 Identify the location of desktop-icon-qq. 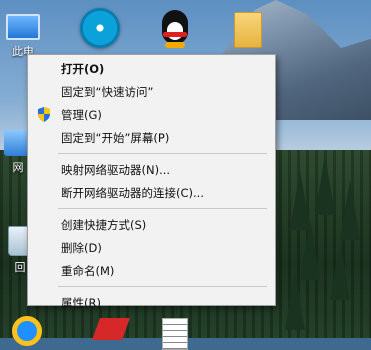
(175, 30).